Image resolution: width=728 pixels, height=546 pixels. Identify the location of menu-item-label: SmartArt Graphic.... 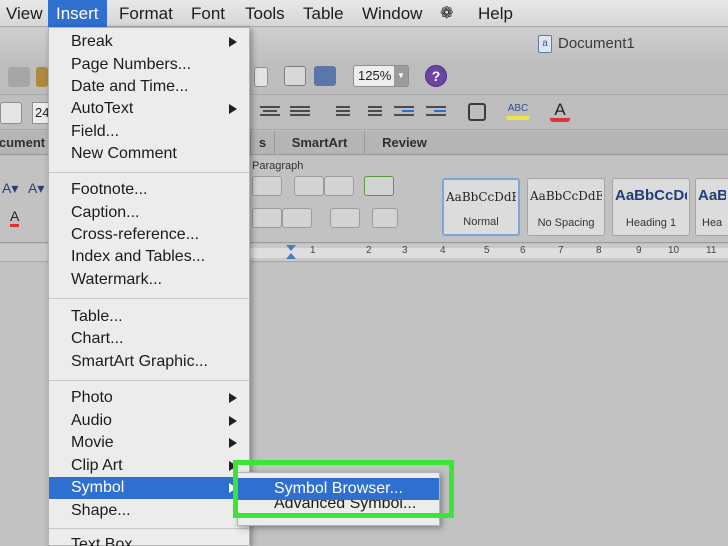
(139, 361).